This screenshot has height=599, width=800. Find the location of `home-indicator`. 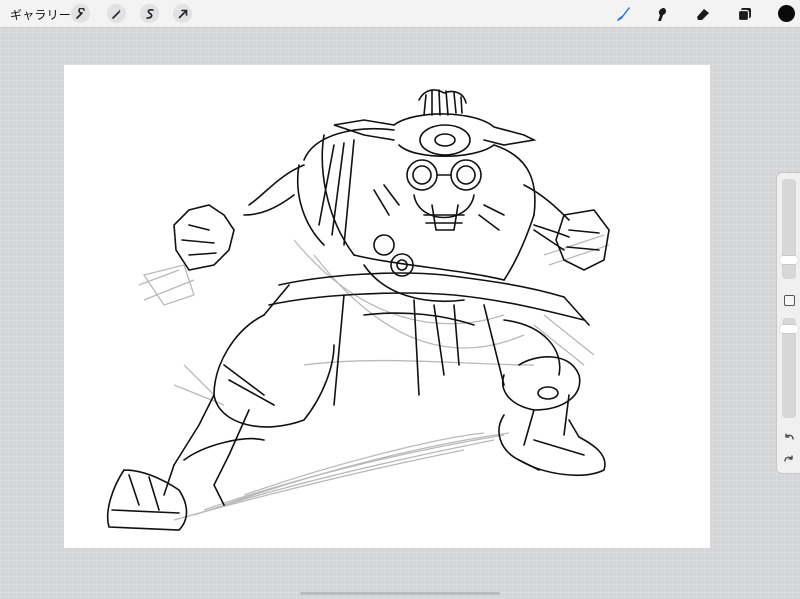

home-indicator is located at coordinates (400, 593).